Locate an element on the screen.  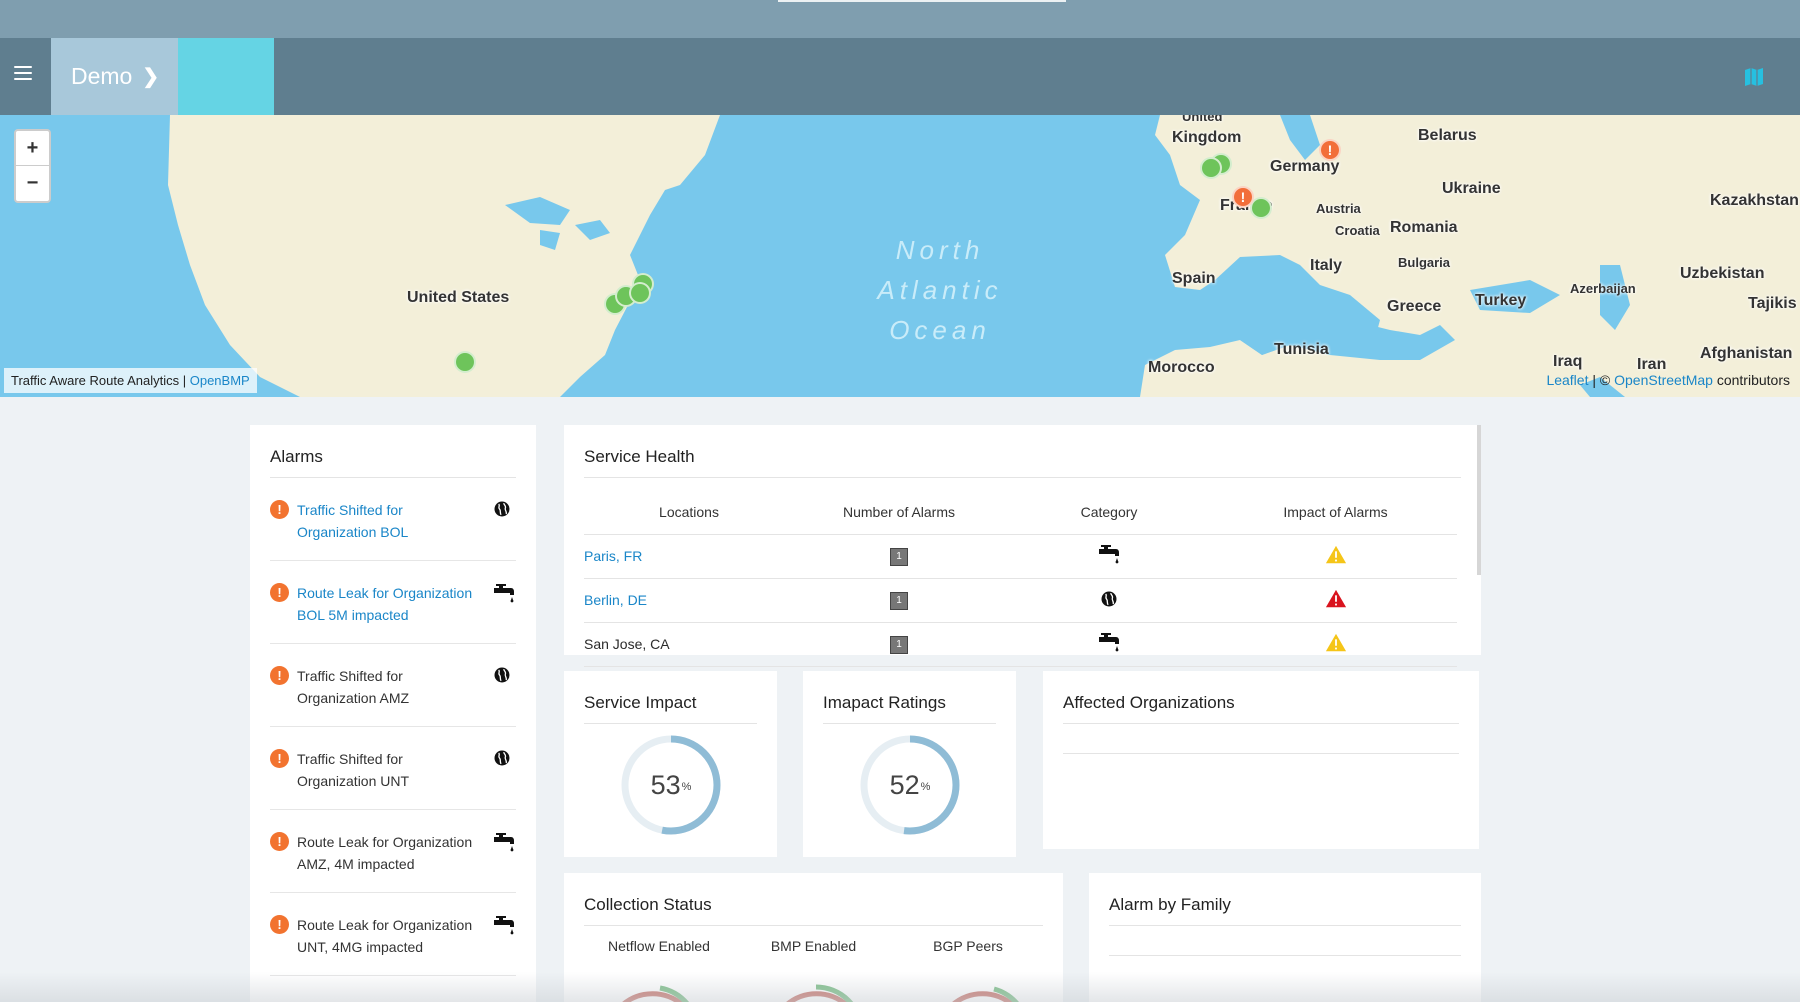
map-label-tajikistan: Tajikis is located at coordinates (1772, 303).